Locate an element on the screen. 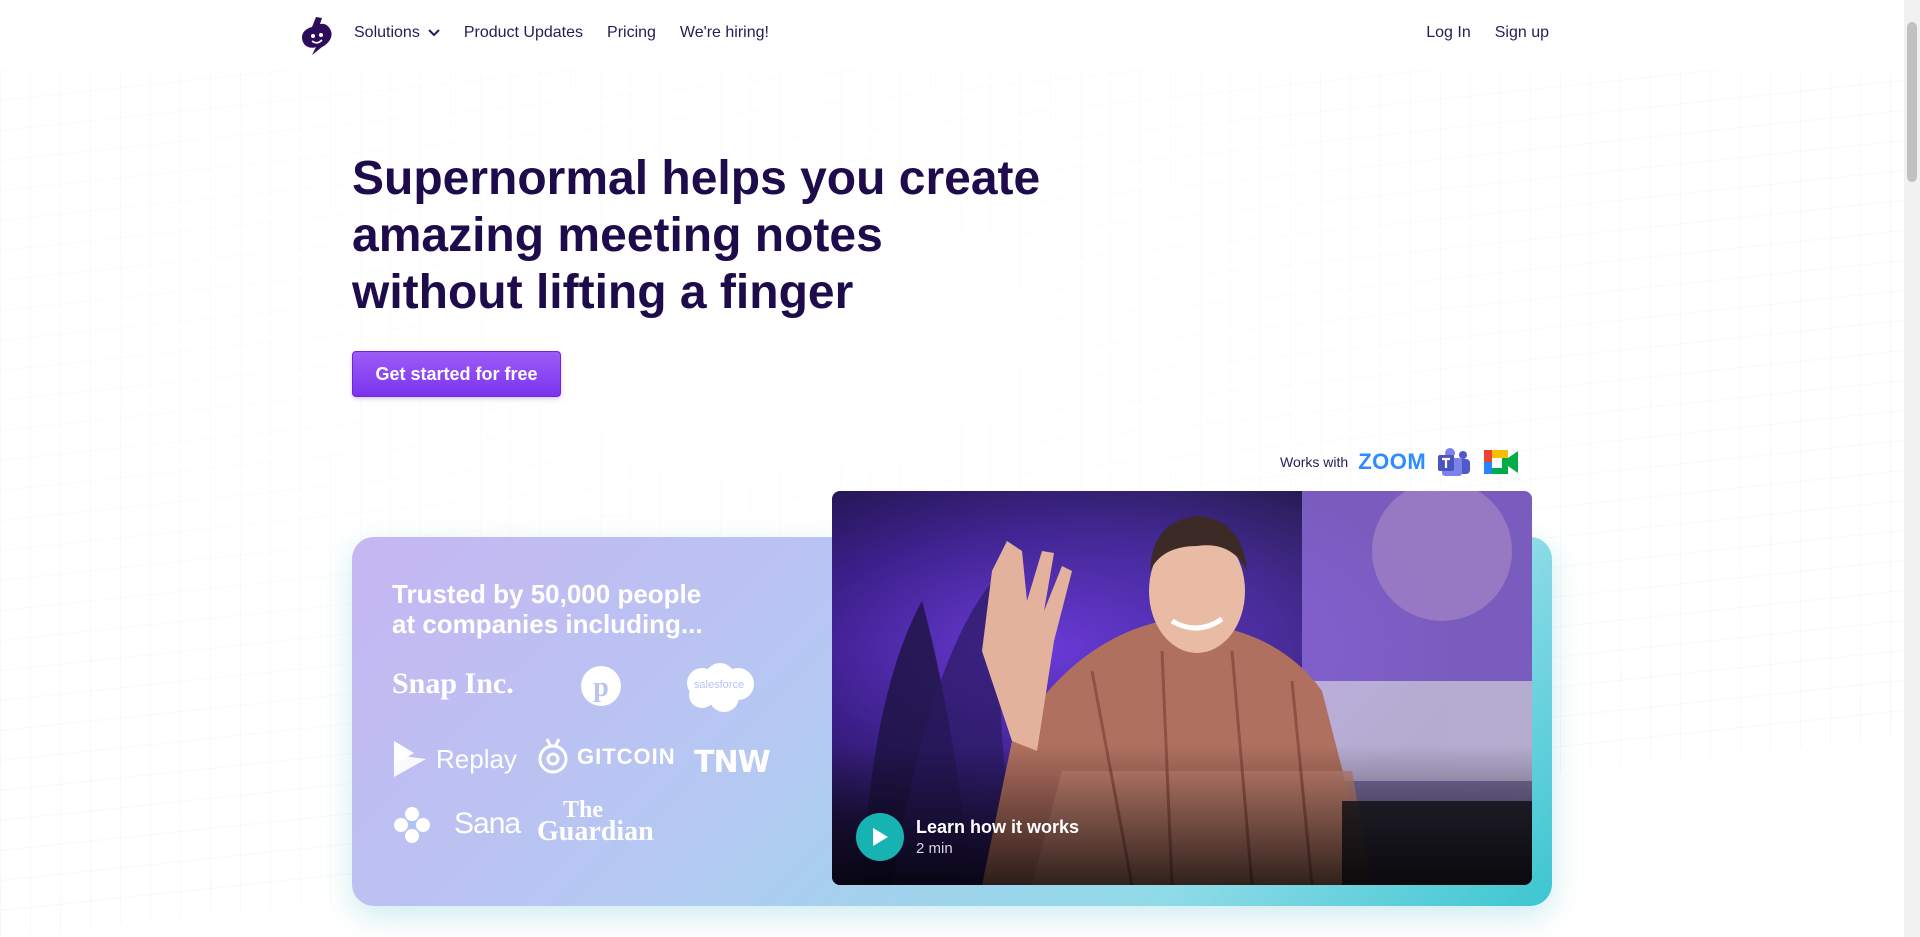 The height and width of the screenshot is (937, 1920). flower-icon is located at coordinates (412, 825).